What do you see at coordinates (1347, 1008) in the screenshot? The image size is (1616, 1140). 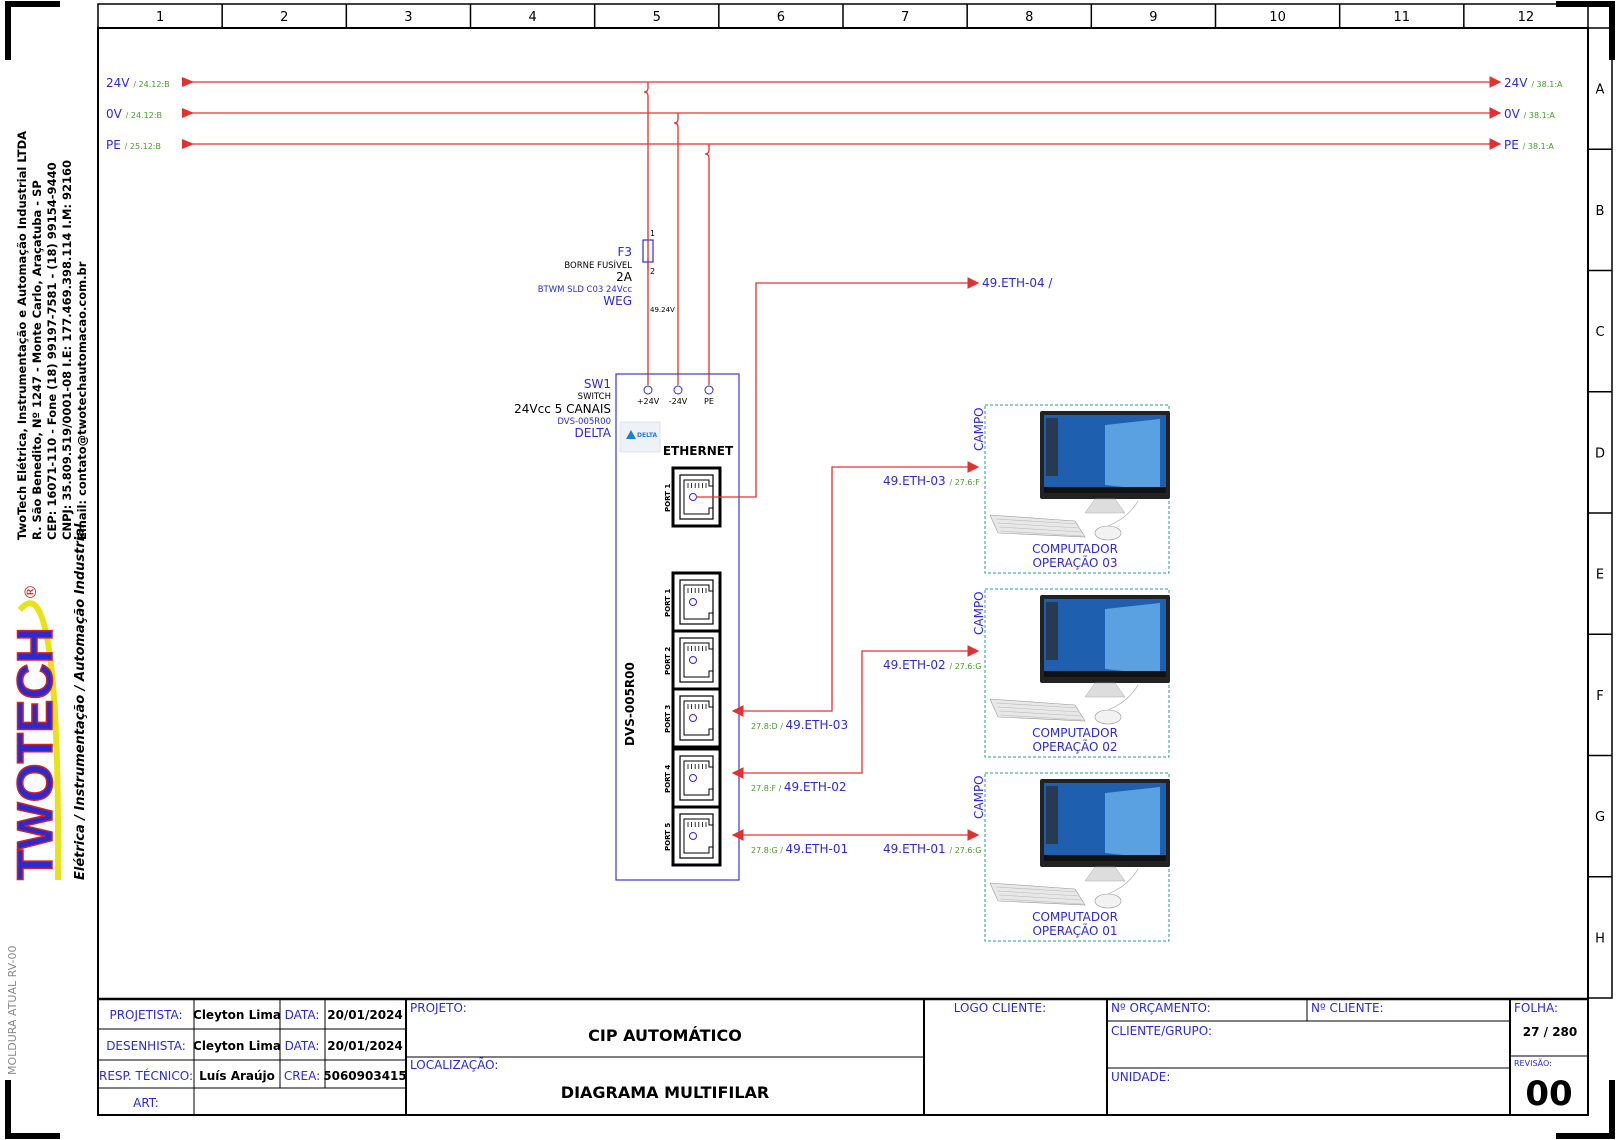 I see `cliente-num-label: Nº CLIENTE:` at bounding box center [1347, 1008].